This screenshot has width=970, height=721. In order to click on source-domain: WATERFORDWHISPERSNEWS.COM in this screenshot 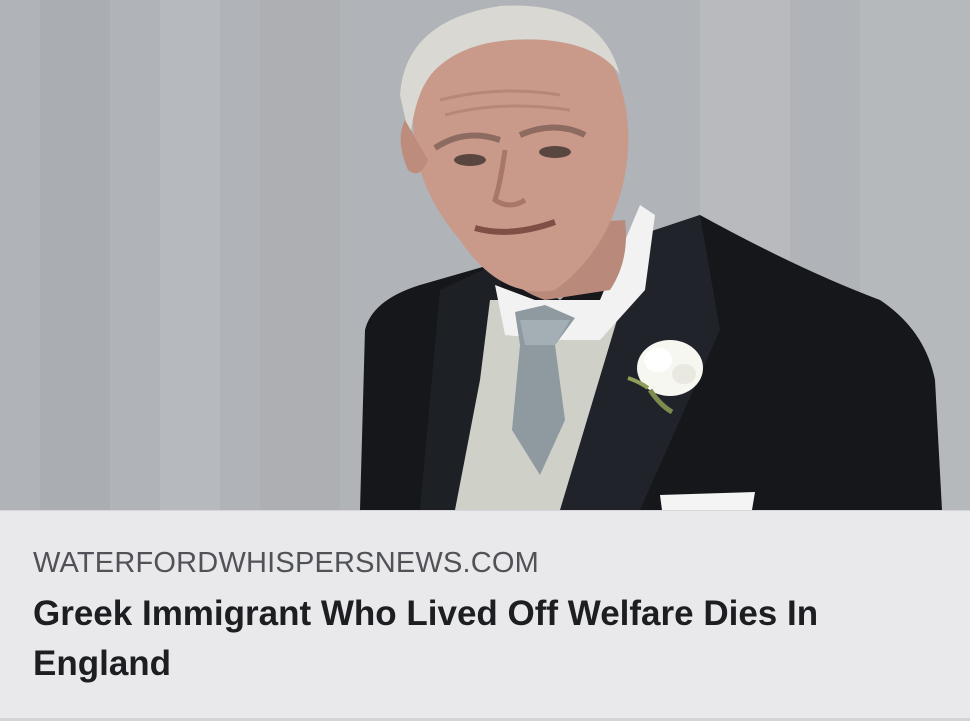, I will do `click(286, 563)`.